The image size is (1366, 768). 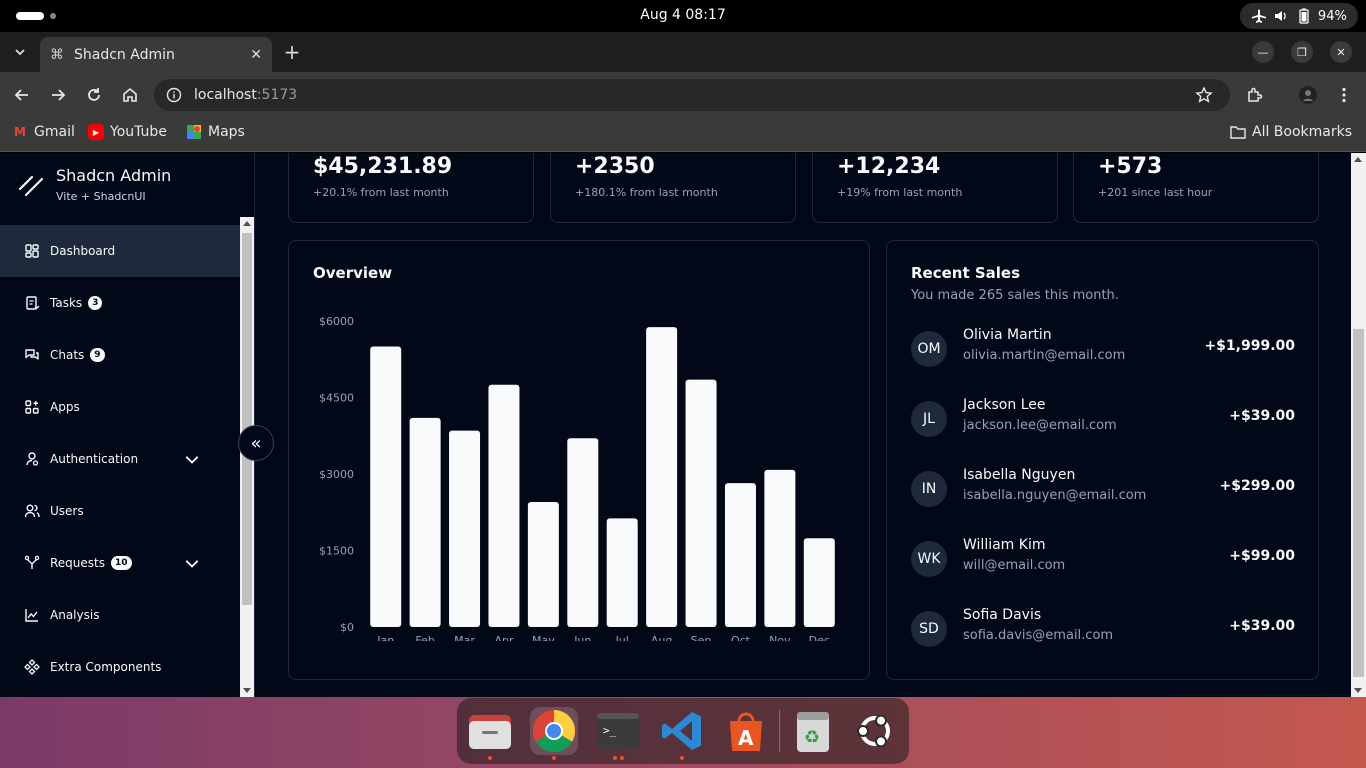 What do you see at coordinates (900, 192) in the screenshot?
I see `stat-subtext: +19% from last month` at bounding box center [900, 192].